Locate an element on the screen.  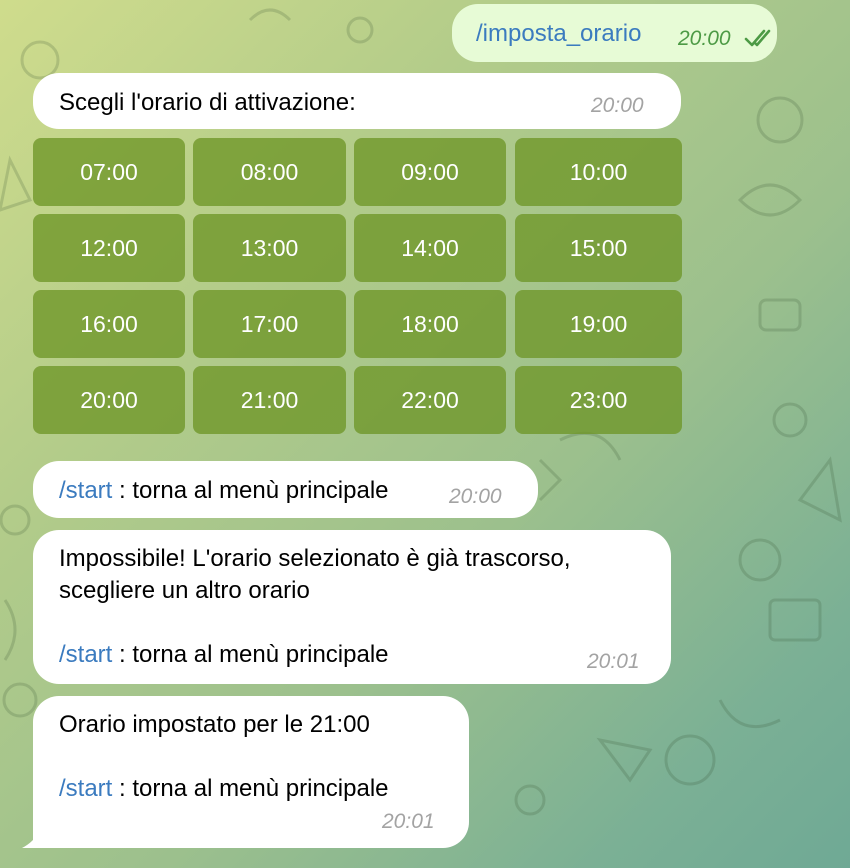
time-option-button: 09:00 is located at coordinates (430, 172).